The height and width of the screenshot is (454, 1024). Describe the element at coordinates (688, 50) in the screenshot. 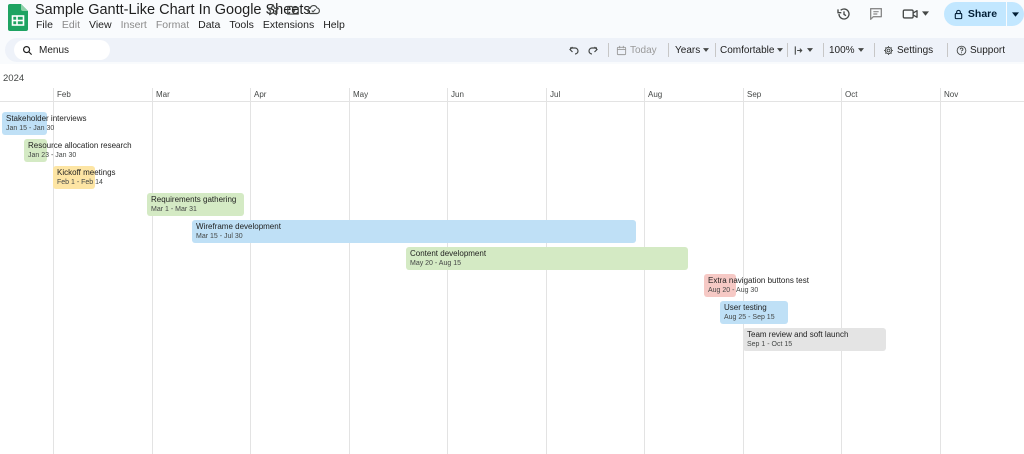

I see `time-scale-label: Years` at that location.